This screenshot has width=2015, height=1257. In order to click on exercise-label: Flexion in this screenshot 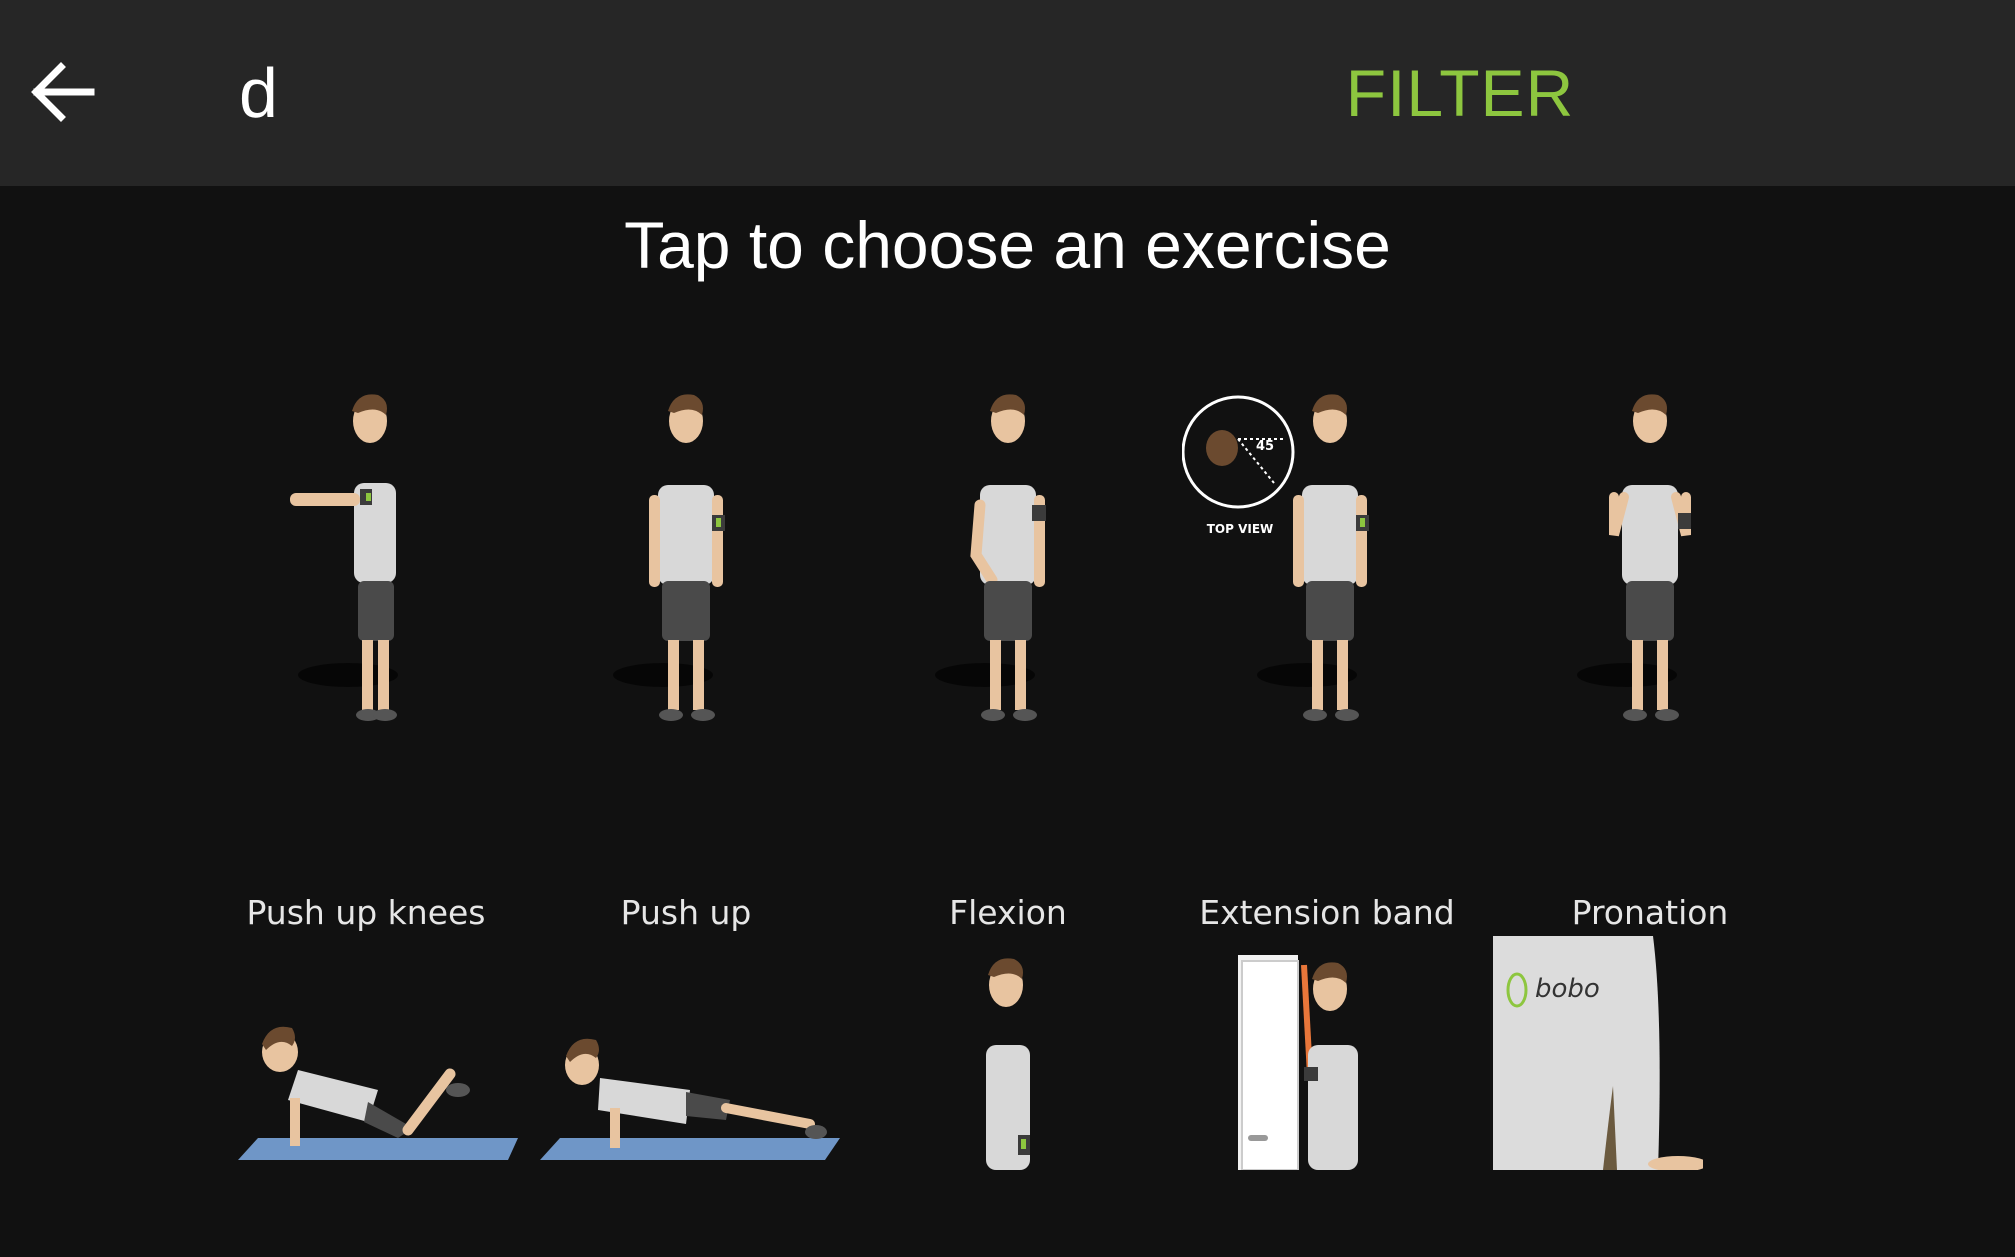, I will do `click(1008, 912)`.